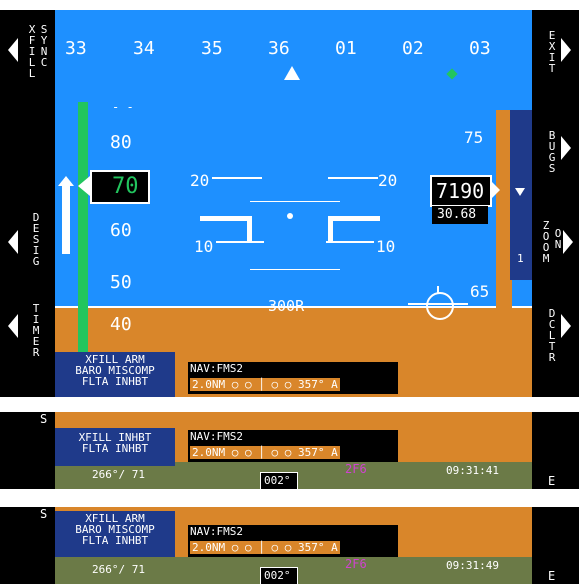 This screenshot has height=584, width=579. Describe the element at coordinates (480, 291) in the screenshot. I see `altitude-tick-65: 65` at that location.